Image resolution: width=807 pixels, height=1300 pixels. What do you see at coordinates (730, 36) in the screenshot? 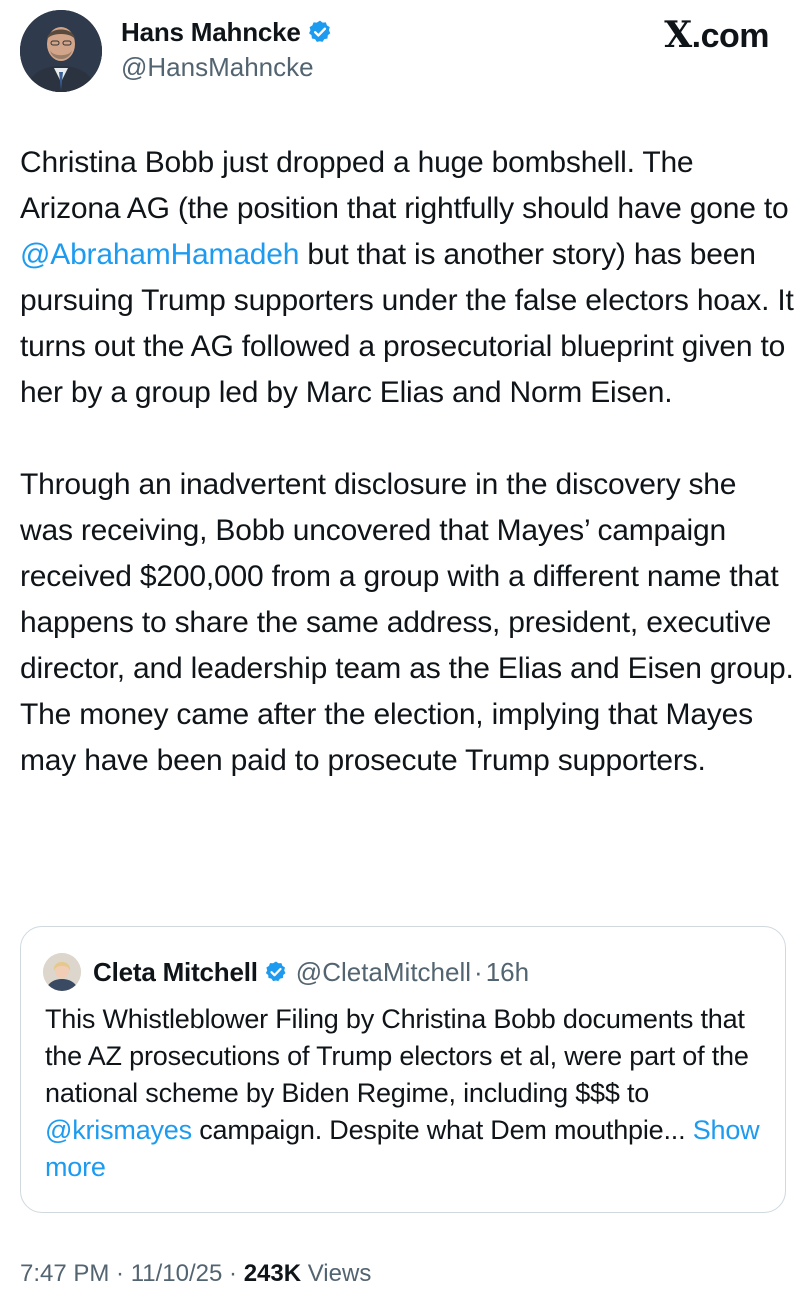
I see `x-logo-suffix: .com` at bounding box center [730, 36].